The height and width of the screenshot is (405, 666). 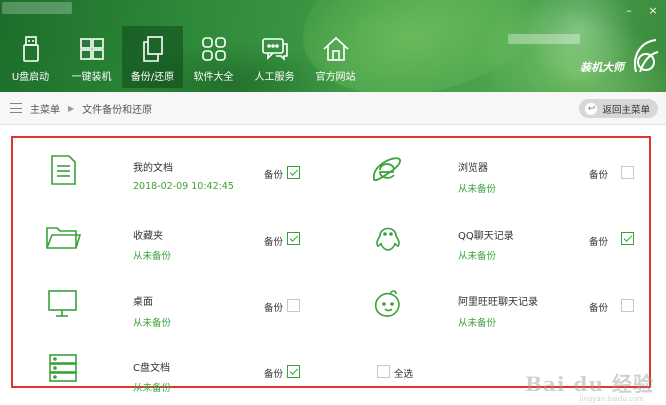 What do you see at coordinates (626, 110) in the screenshot?
I see `back-button-label: 返回主菜单` at bounding box center [626, 110].